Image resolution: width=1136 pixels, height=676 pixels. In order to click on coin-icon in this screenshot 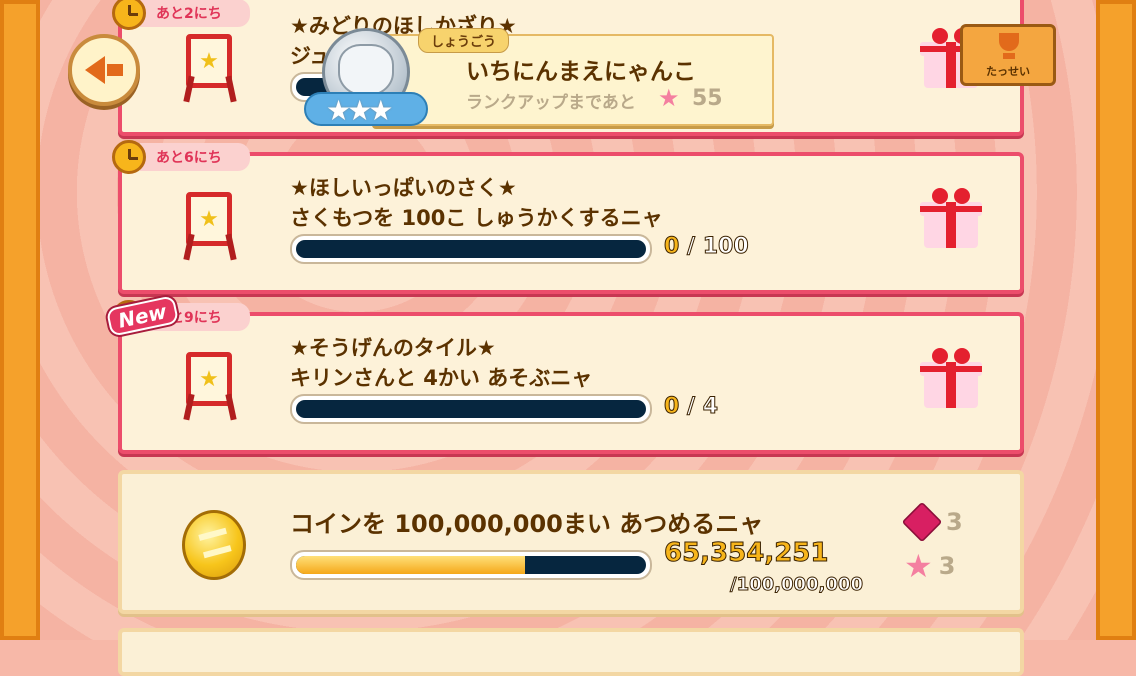, I will do `click(214, 545)`.